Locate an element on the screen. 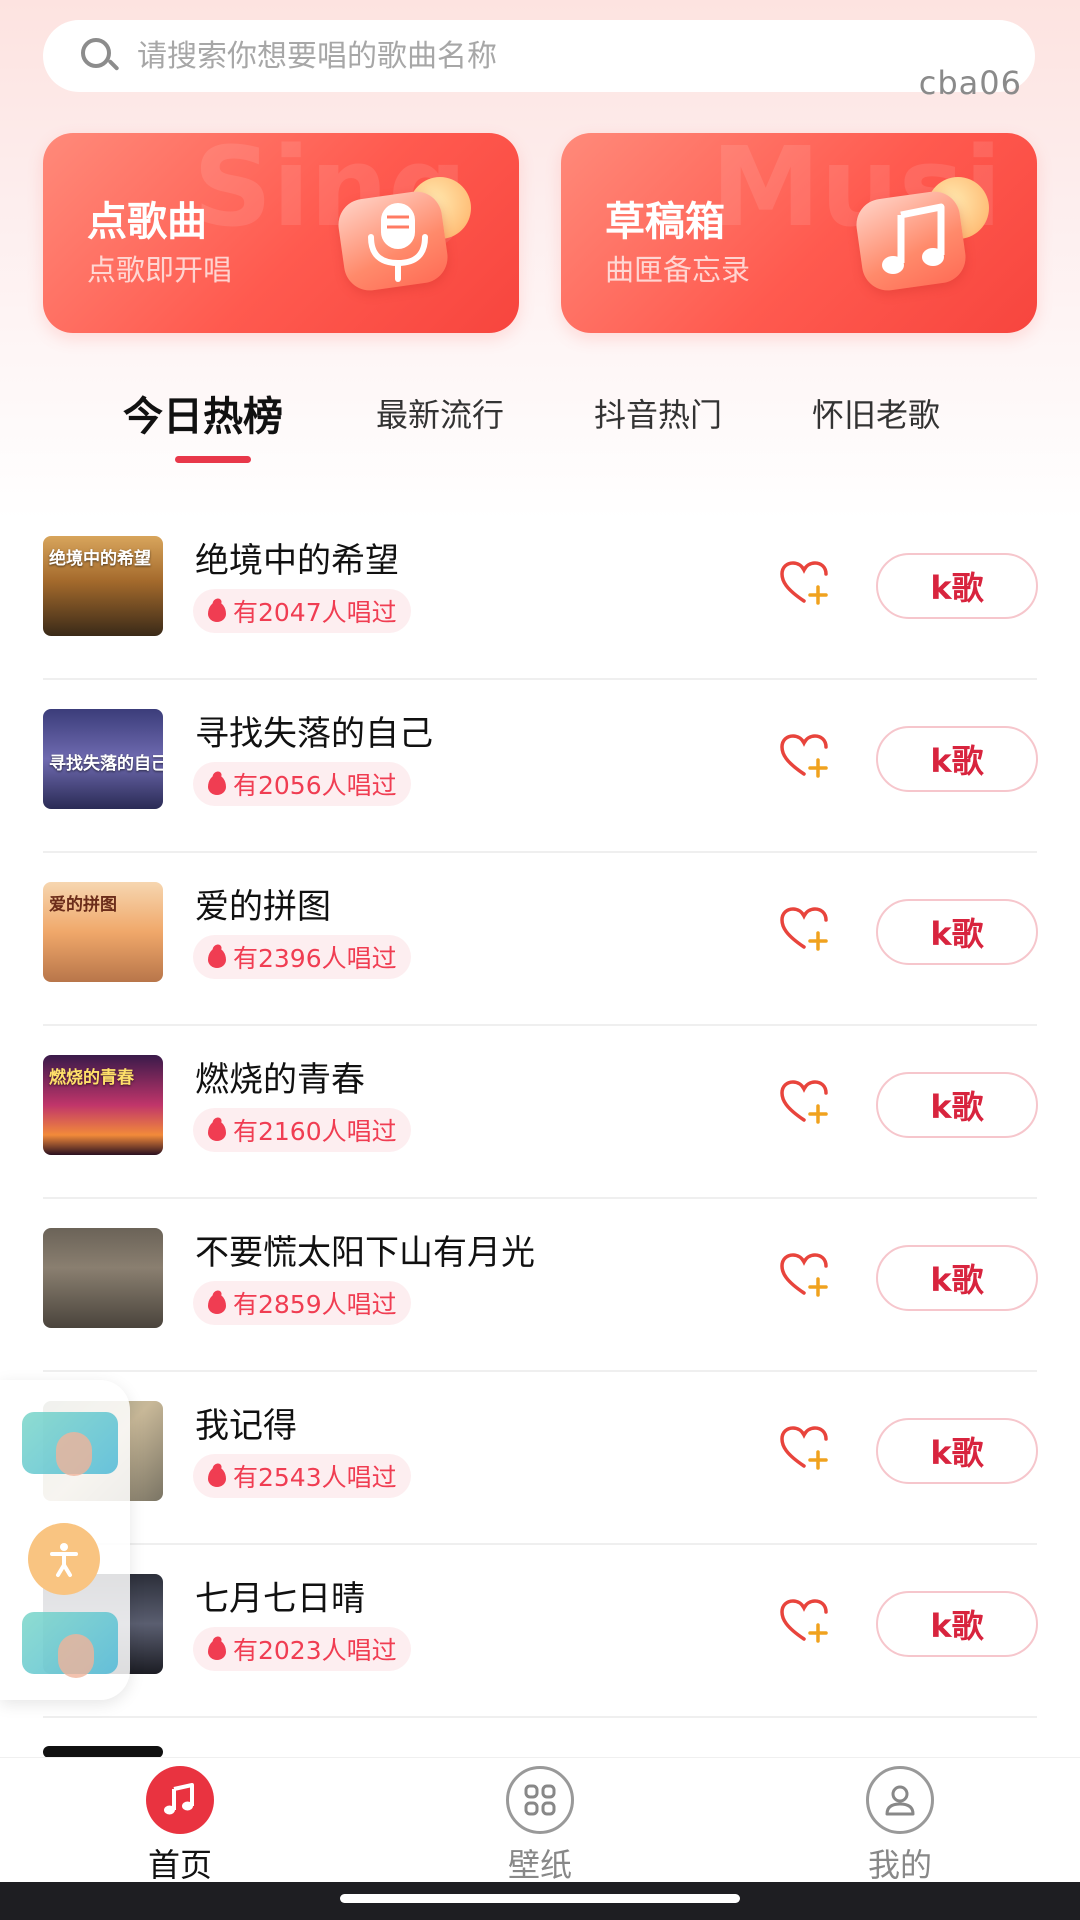 The height and width of the screenshot is (1920, 1080). list-item: 绝境中的希望 绝境中的希望 有2047人唱过 k歌 is located at coordinates (540, 593).